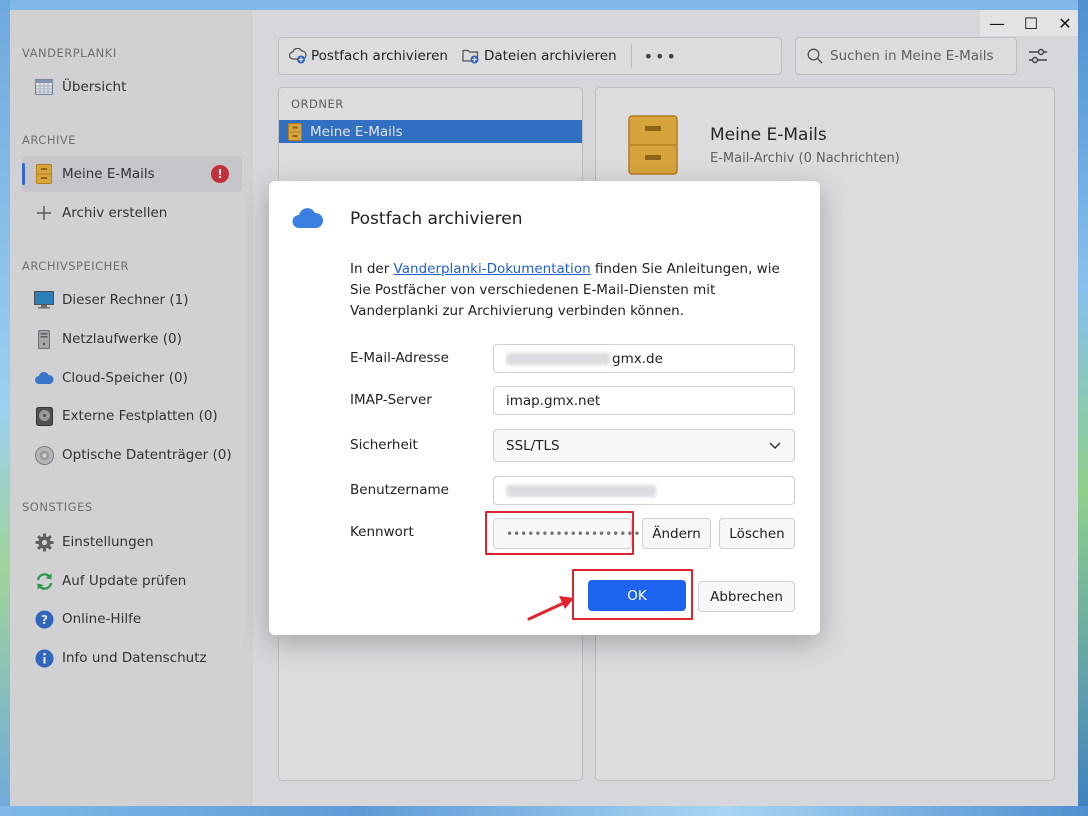 The image size is (1088, 816). Describe the element at coordinates (544, 811) in the screenshot. I see `desktop-background-bottom` at that location.